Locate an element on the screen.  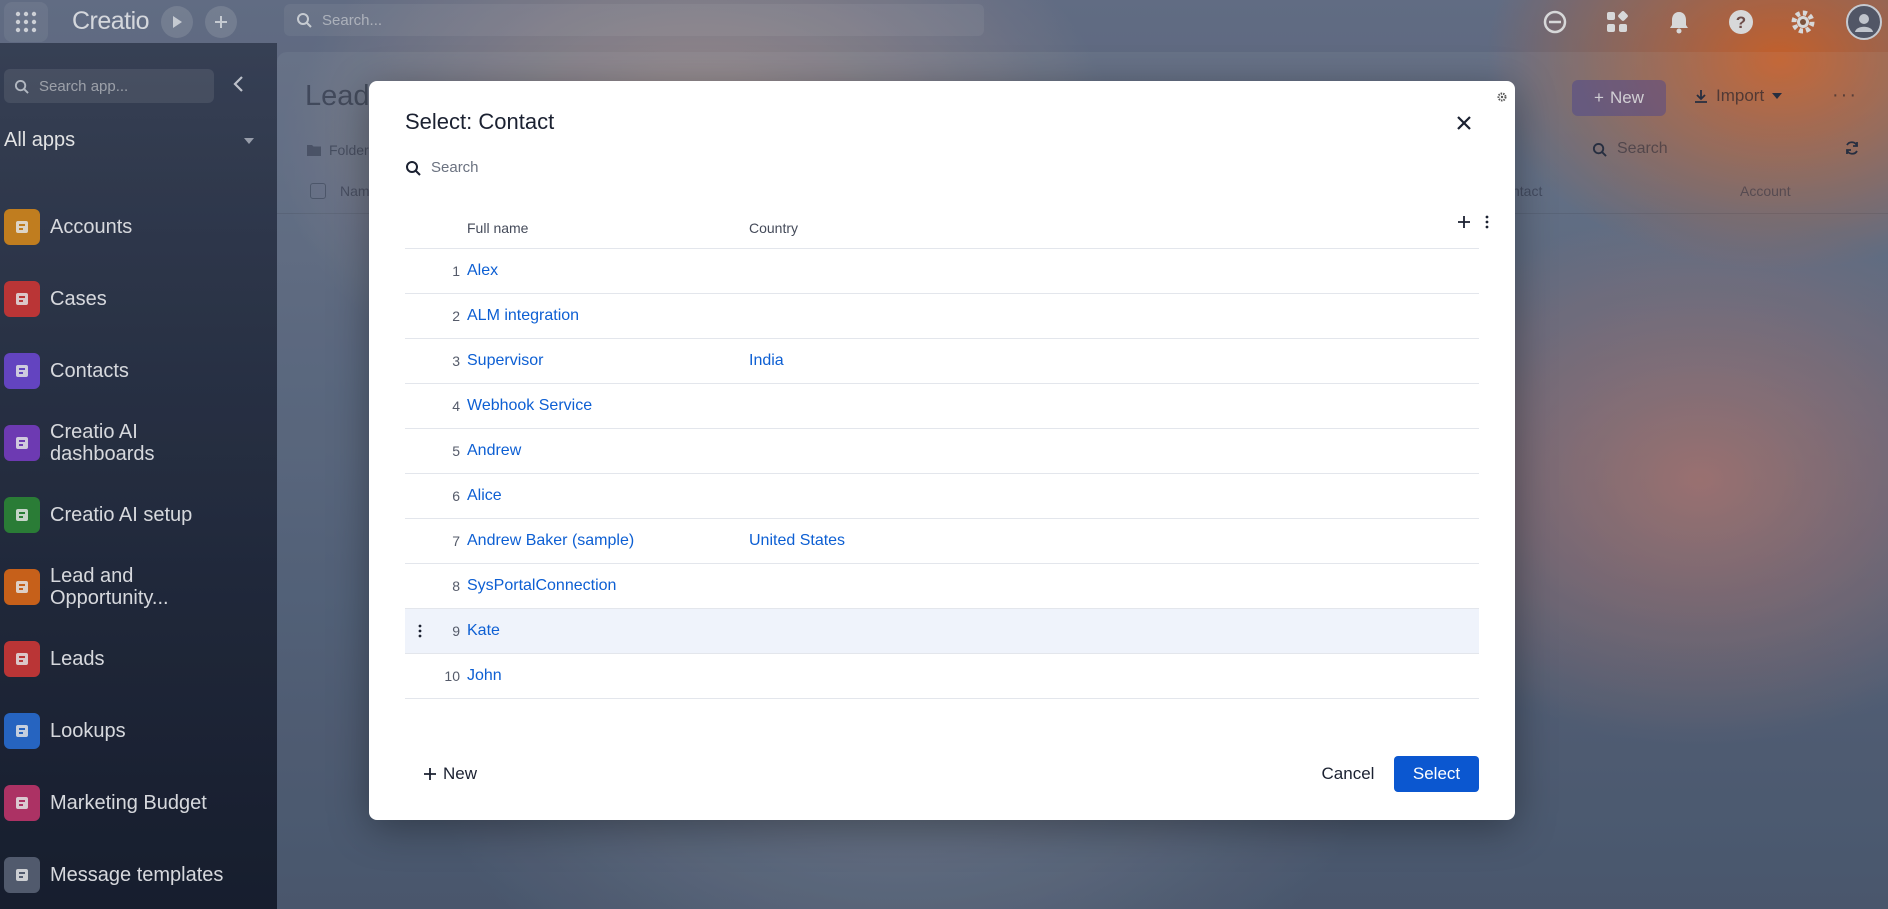
close-button is located at coordinates (1464, 123).